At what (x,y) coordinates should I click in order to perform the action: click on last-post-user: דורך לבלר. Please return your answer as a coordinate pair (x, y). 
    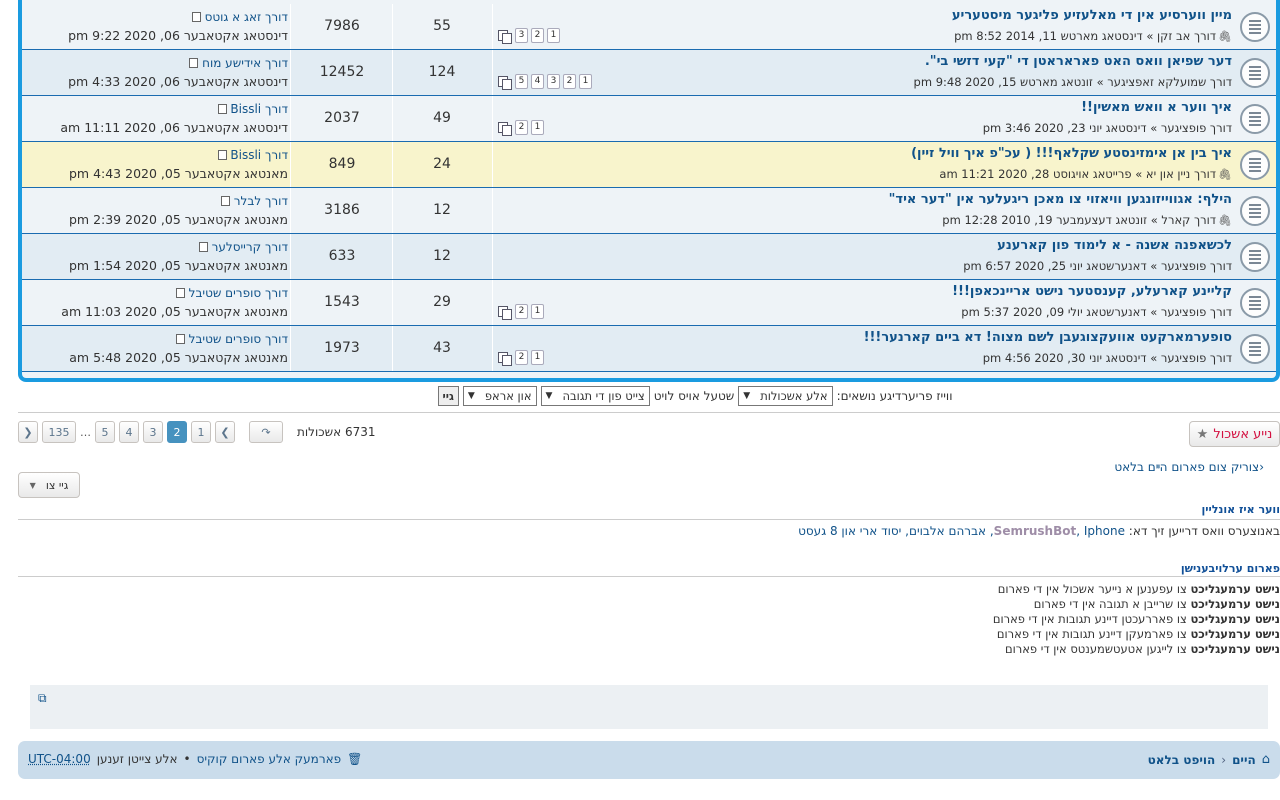
    Looking at the image, I should click on (261, 201).